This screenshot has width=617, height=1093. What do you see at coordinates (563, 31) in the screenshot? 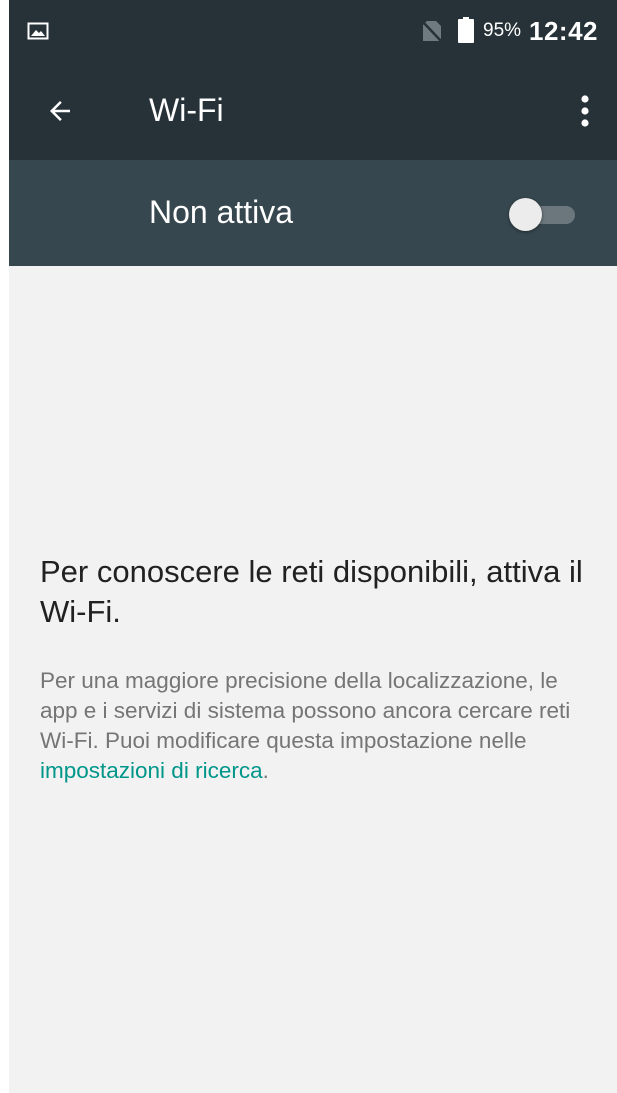
I see `status-time: 12:42` at bounding box center [563, 31].